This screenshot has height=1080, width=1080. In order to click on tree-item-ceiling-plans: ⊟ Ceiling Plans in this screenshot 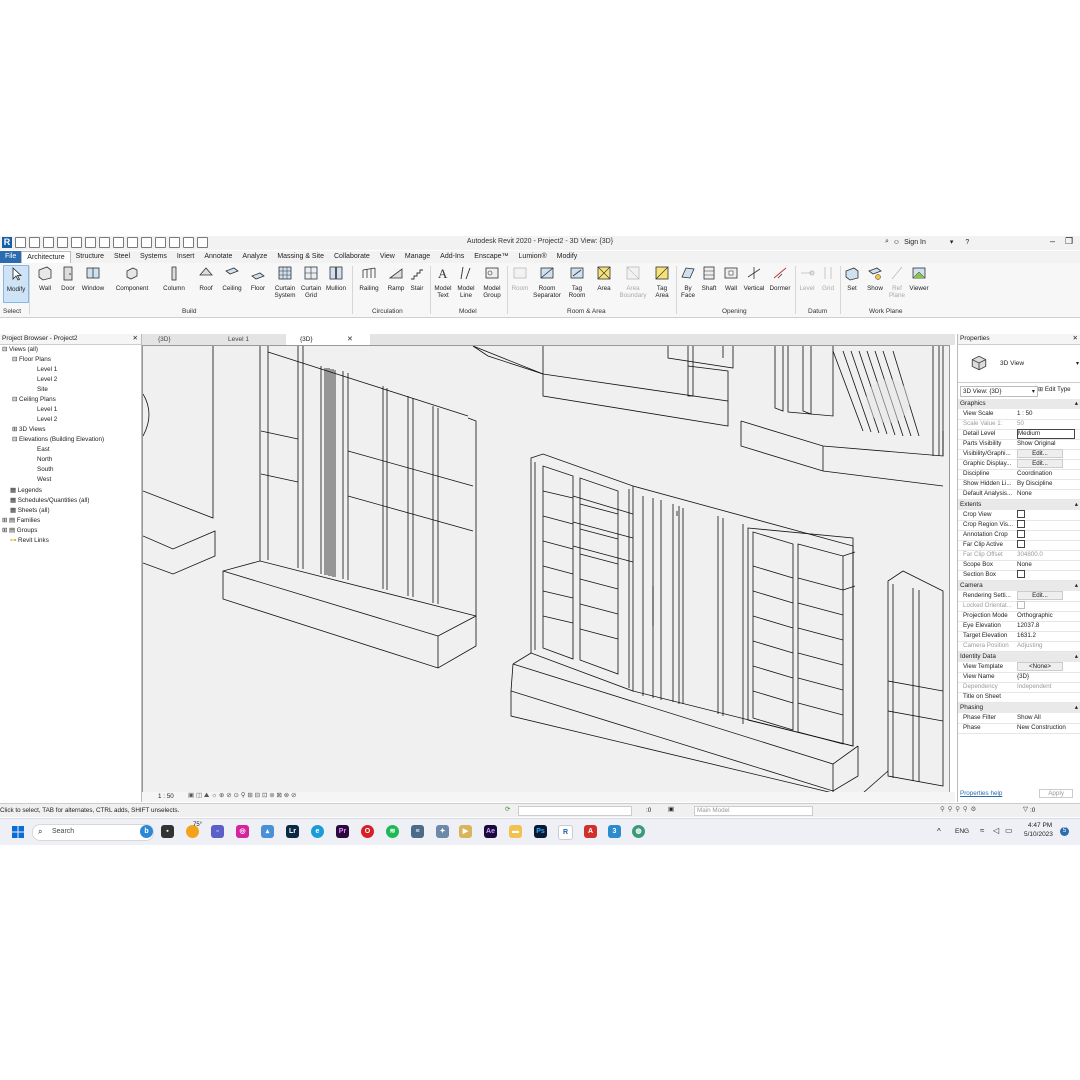, I will do `click(34, 400)`.